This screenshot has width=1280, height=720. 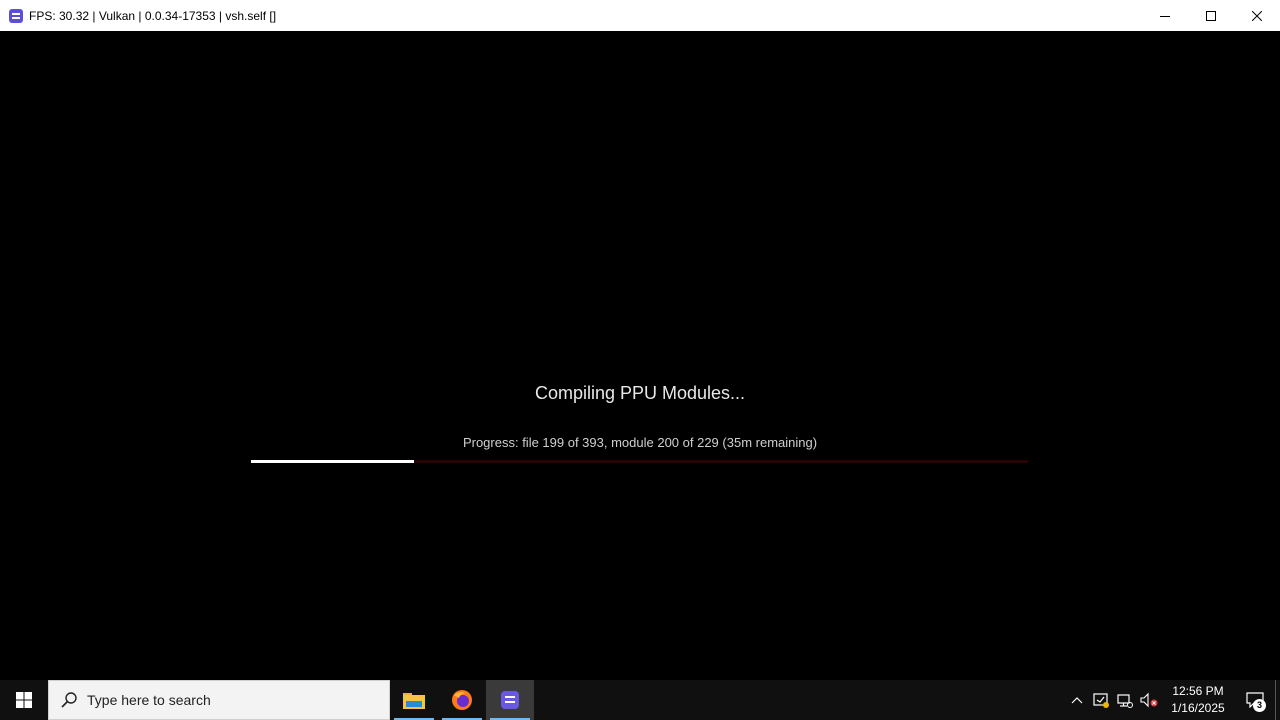 I want to click on action-center-button: 3, so click(x=1255, y=700).